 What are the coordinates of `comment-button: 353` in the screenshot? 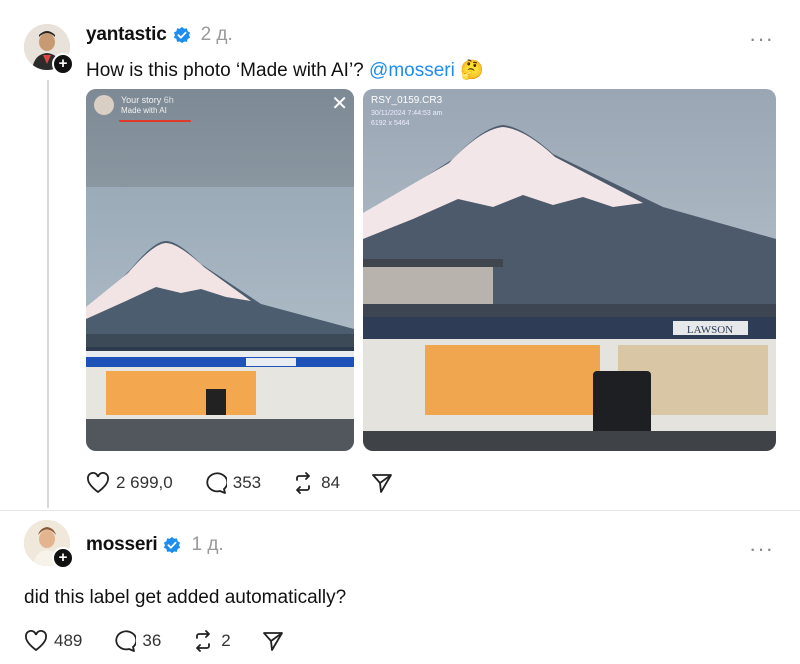 It's located at (232, 483).